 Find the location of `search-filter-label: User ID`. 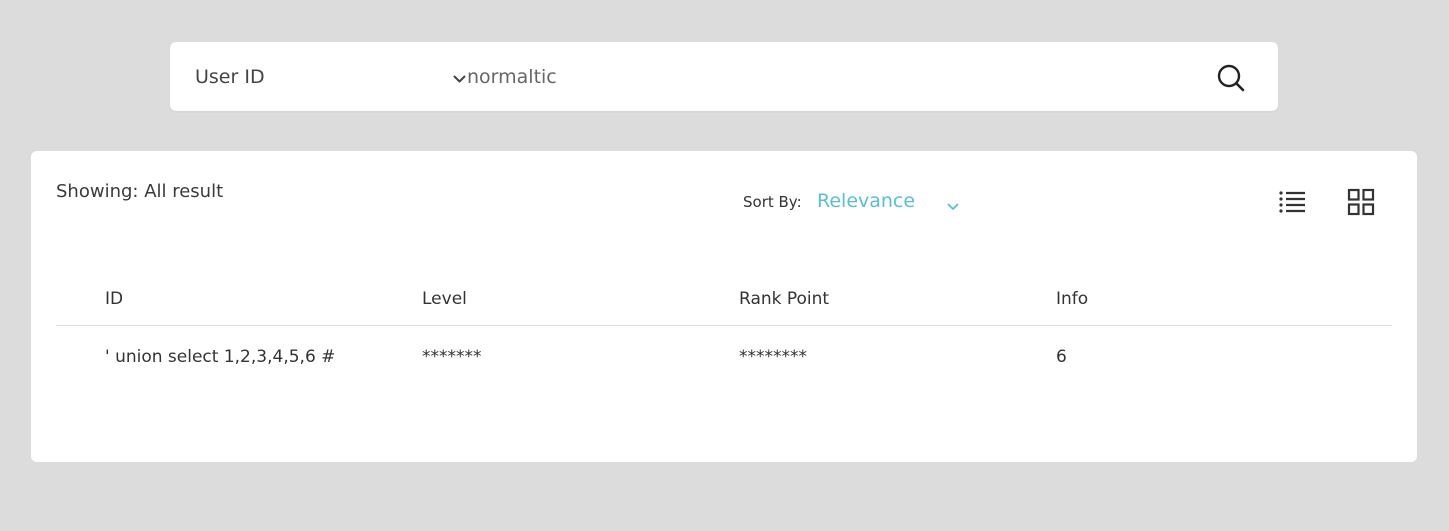

search-filter-label: User ID is located at coordinates (230, 76).